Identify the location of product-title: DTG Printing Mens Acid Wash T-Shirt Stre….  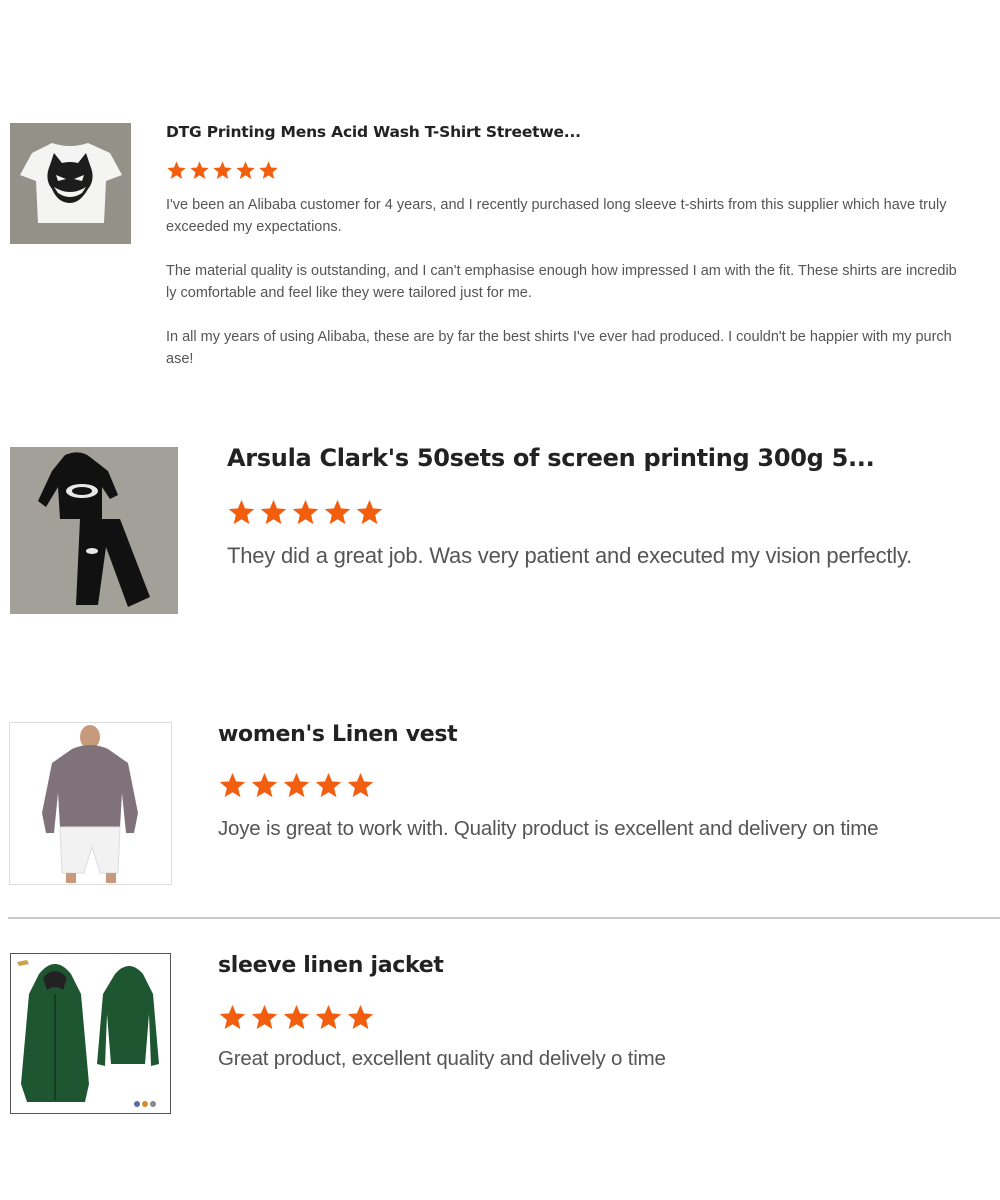
(373, 132).